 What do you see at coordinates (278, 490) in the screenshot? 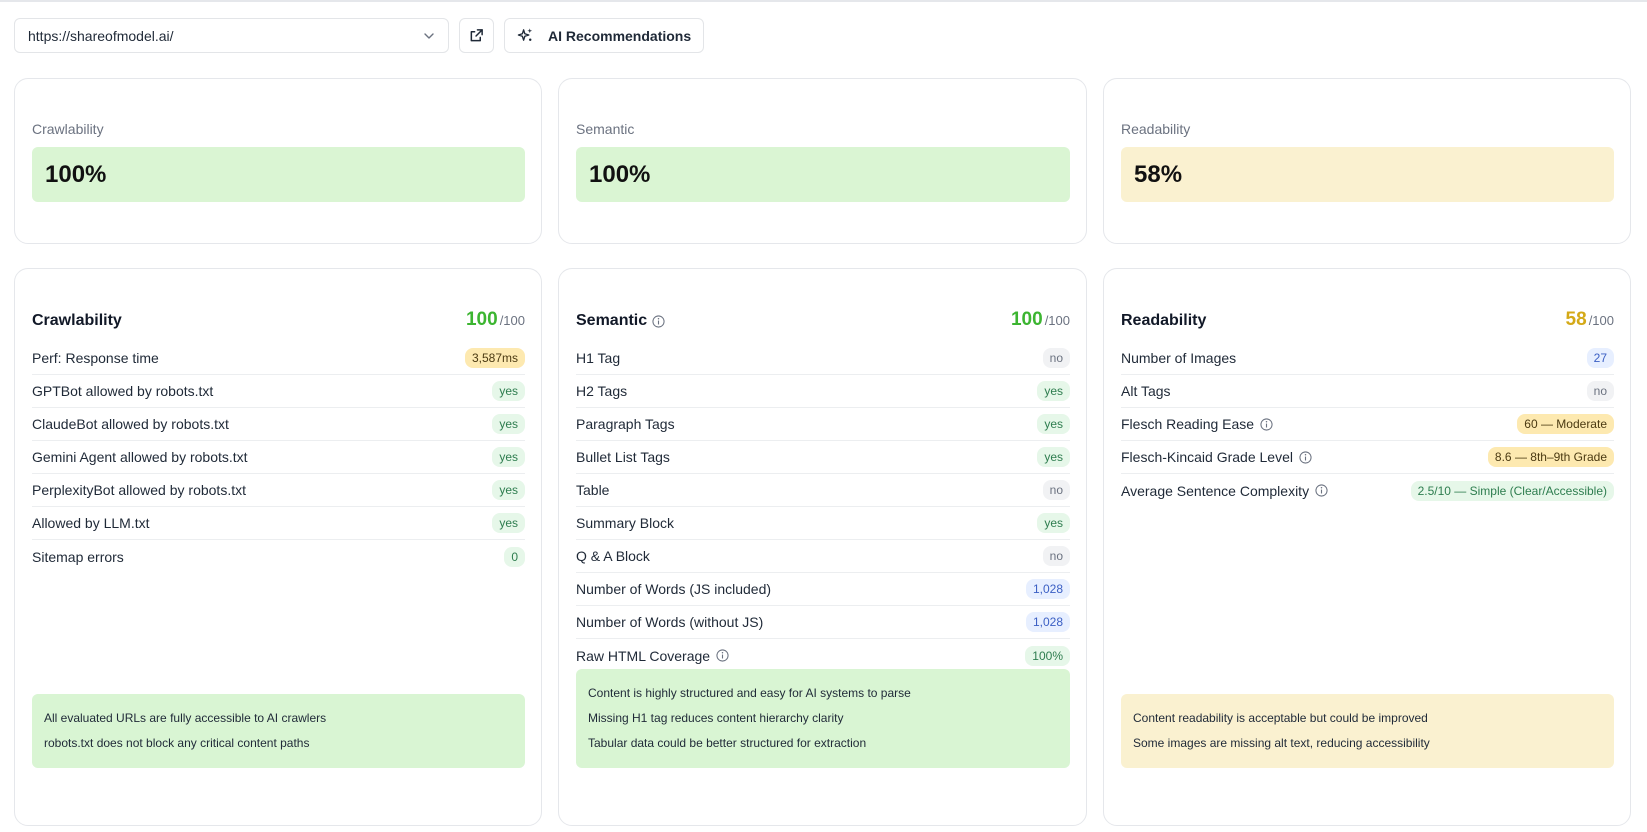
I see `metric-row: PerplexityBot allowed by robots.txt yes` at bounding box center [278, 490].